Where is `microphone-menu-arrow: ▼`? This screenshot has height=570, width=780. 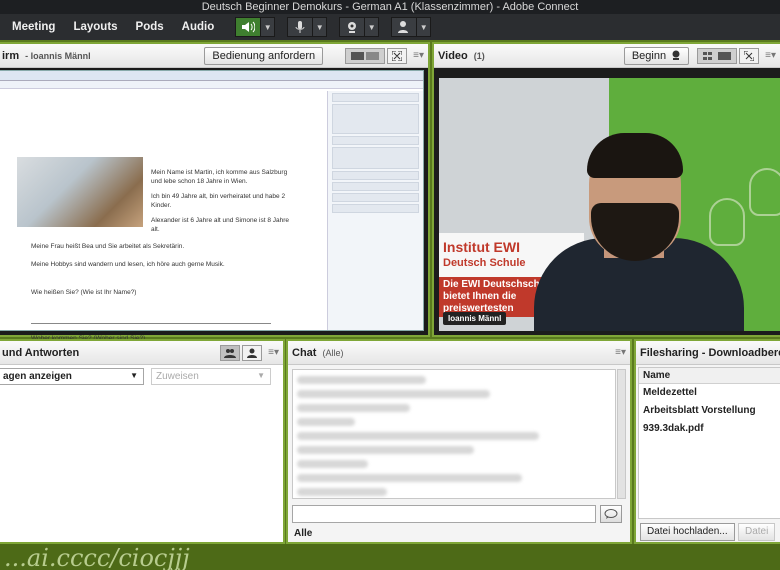 microphone-menu-arrow: ▼ is located at coordinates (320, 27).